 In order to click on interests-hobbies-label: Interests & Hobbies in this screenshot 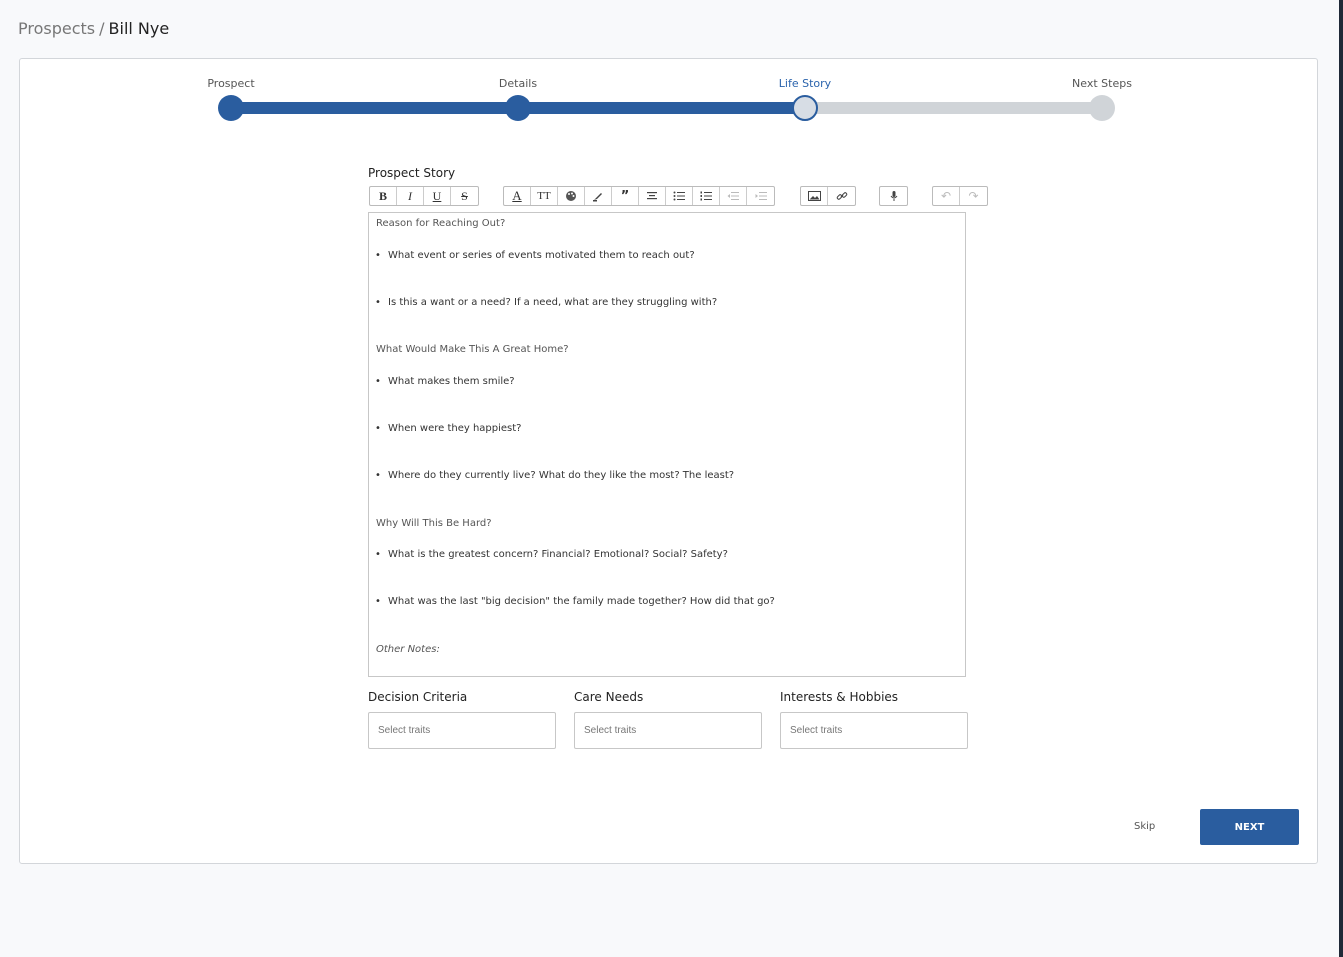, I will do `click(839, 697)`.